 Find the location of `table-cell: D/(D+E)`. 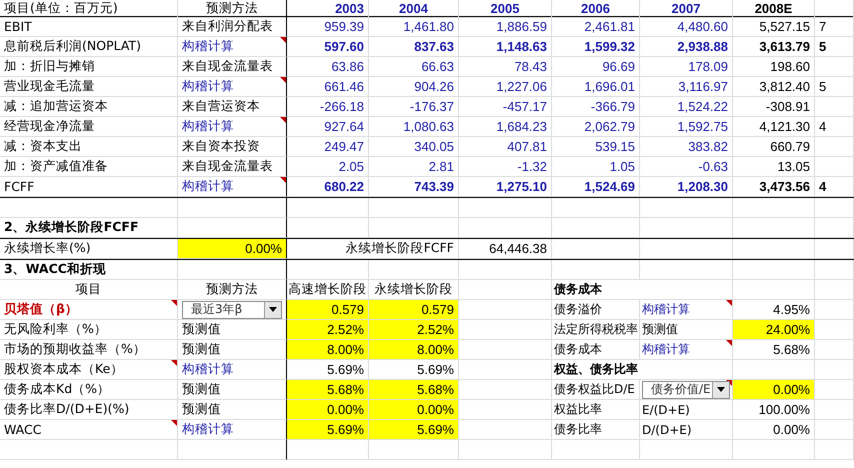

table-cell: D/(D+E) is located at coordinates (667, 429).